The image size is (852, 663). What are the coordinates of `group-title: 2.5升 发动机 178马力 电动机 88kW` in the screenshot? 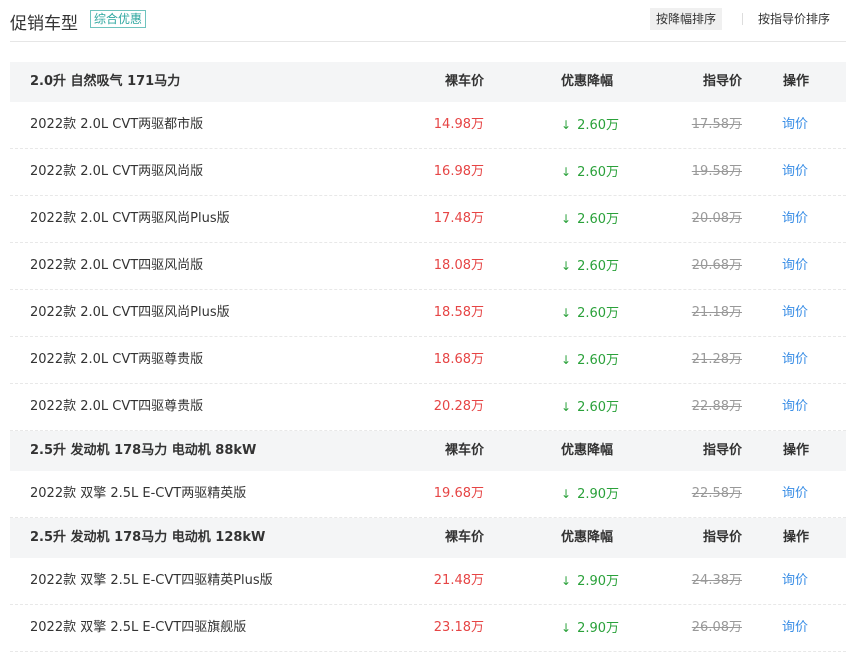 It's located at (143, 450).